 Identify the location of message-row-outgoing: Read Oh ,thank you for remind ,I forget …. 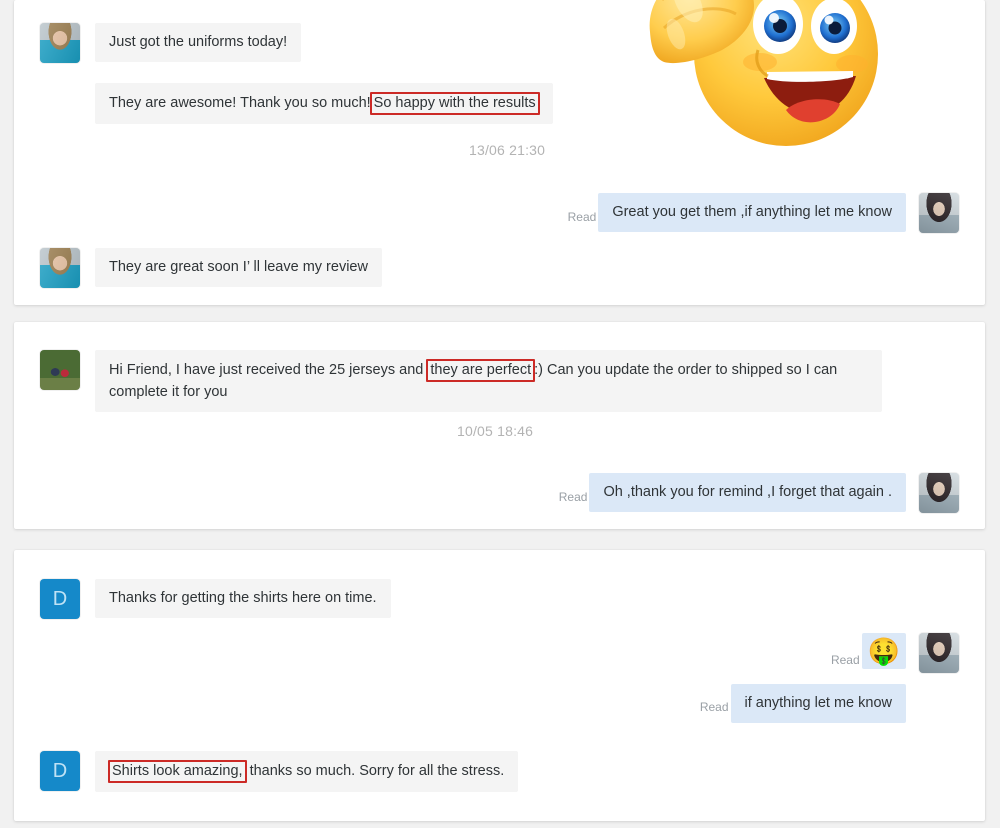
(759, 493).